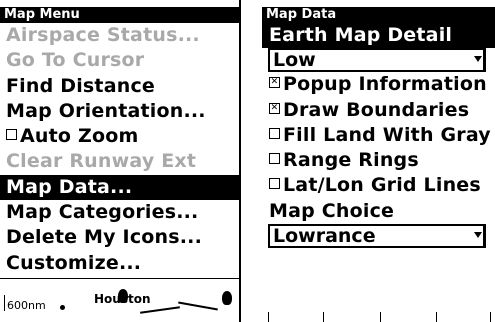 The height and width of the screenshot is (322, 495). Describe the element at coordinates (81, 85) in the screenshot. I see `menu-item-label: Find Distance` at that location.